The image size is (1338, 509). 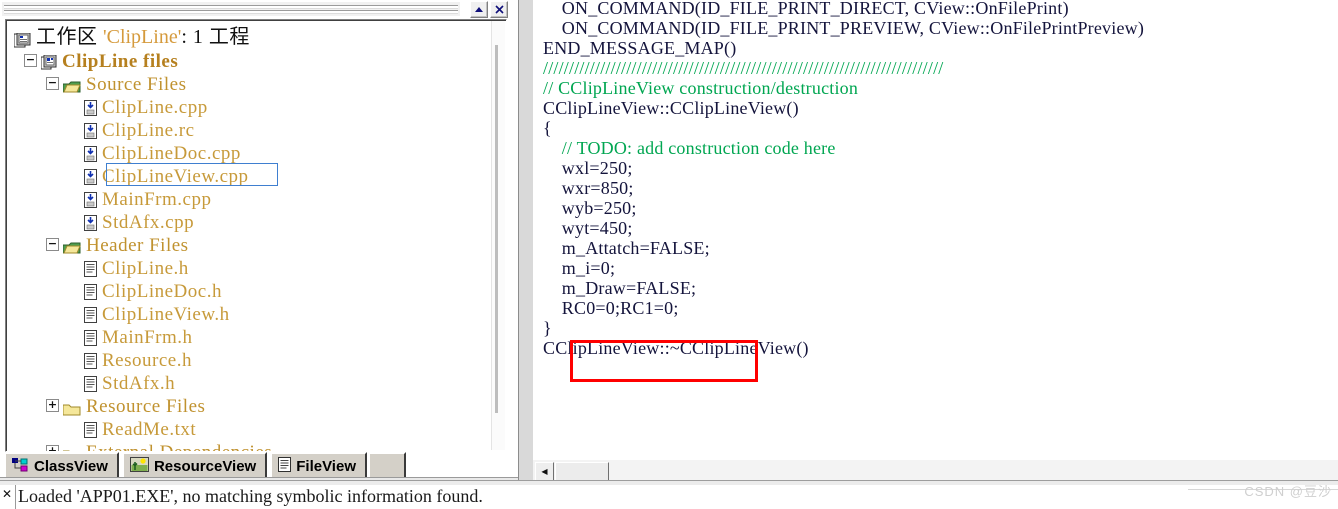 What do you see at coordinates (248, 107) in the screenshot?
I see `tree-file-item: ClipLine.cpp` at bounding box center [248, 107].